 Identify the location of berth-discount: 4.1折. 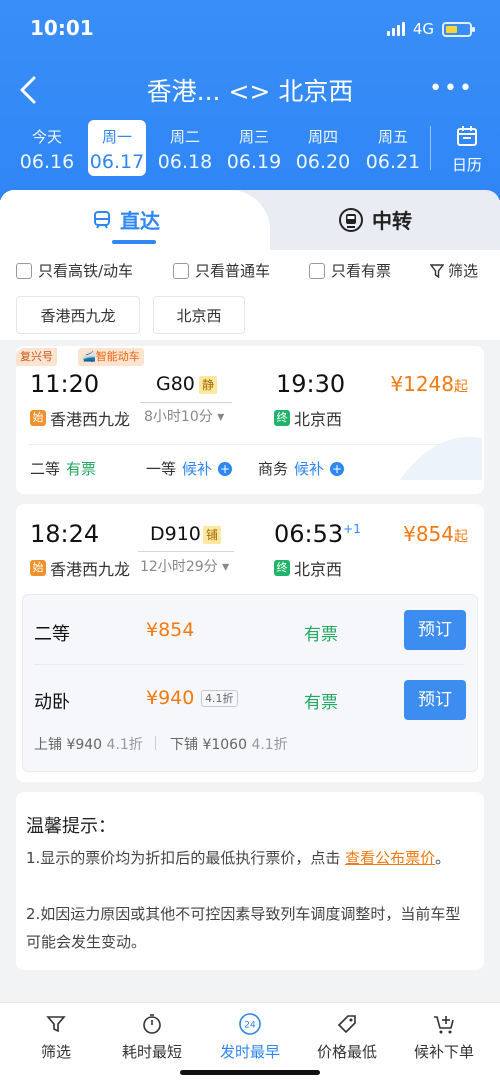
(269, 745).